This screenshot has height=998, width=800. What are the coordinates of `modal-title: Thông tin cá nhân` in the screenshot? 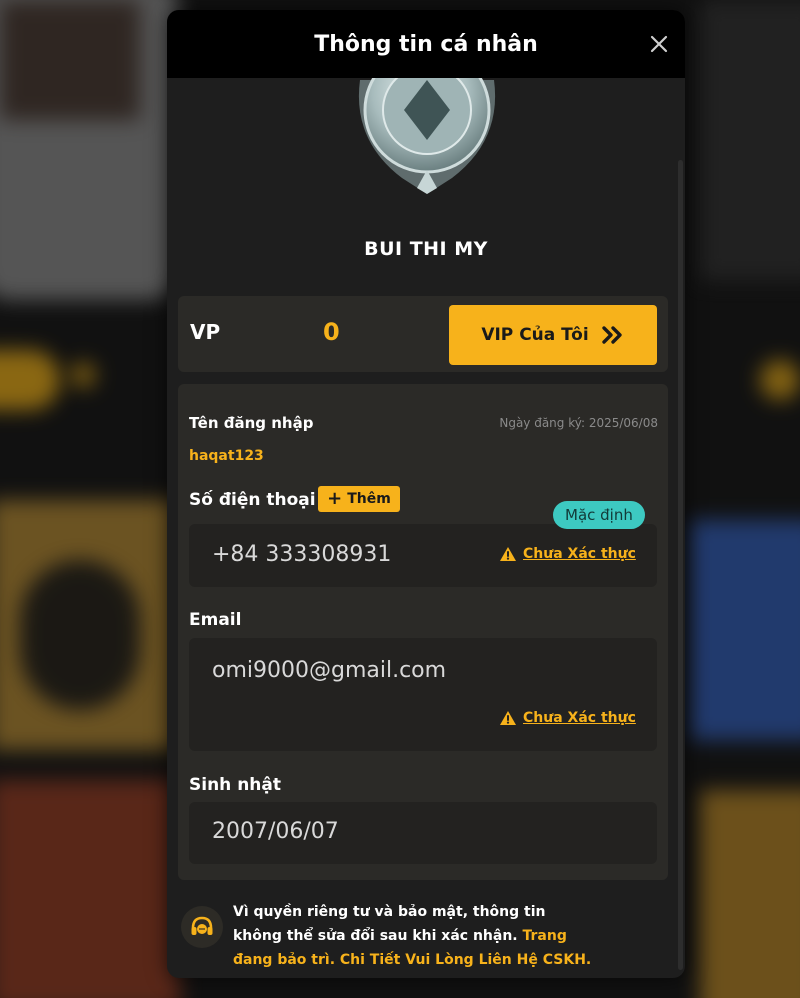 It's located at (426, 44).